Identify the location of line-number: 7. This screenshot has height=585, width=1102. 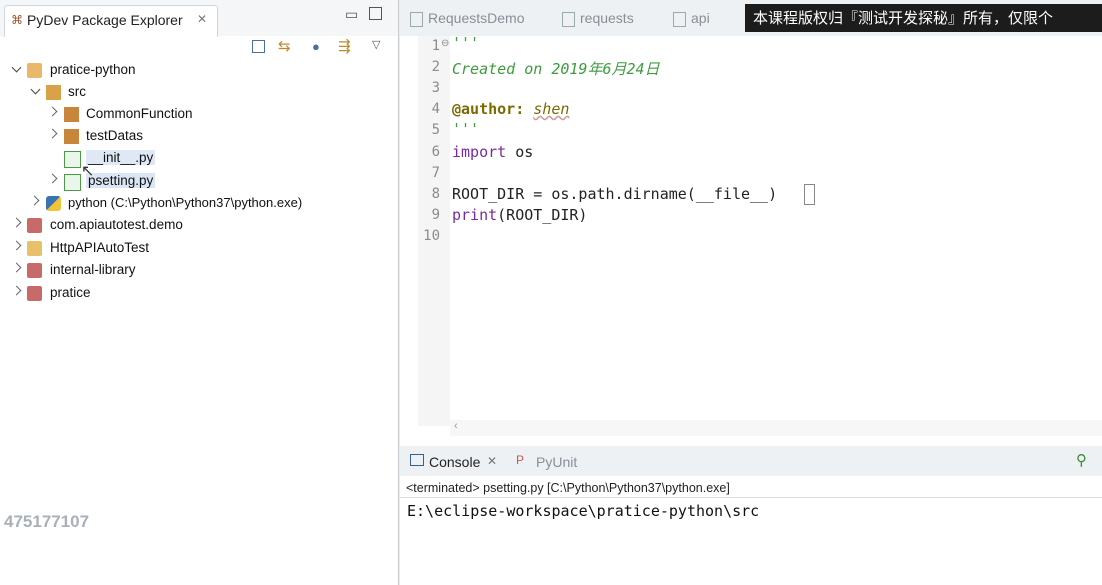
(435, 173).